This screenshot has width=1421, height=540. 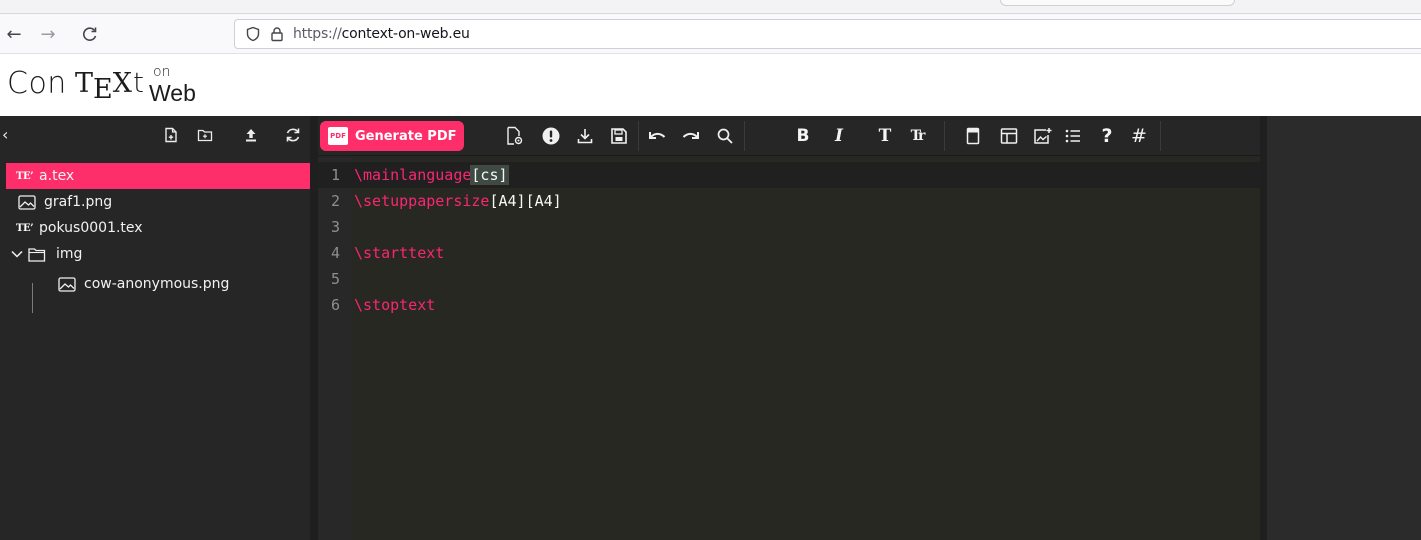 I want to click on line-number: 3, so click(x=335, y=227).